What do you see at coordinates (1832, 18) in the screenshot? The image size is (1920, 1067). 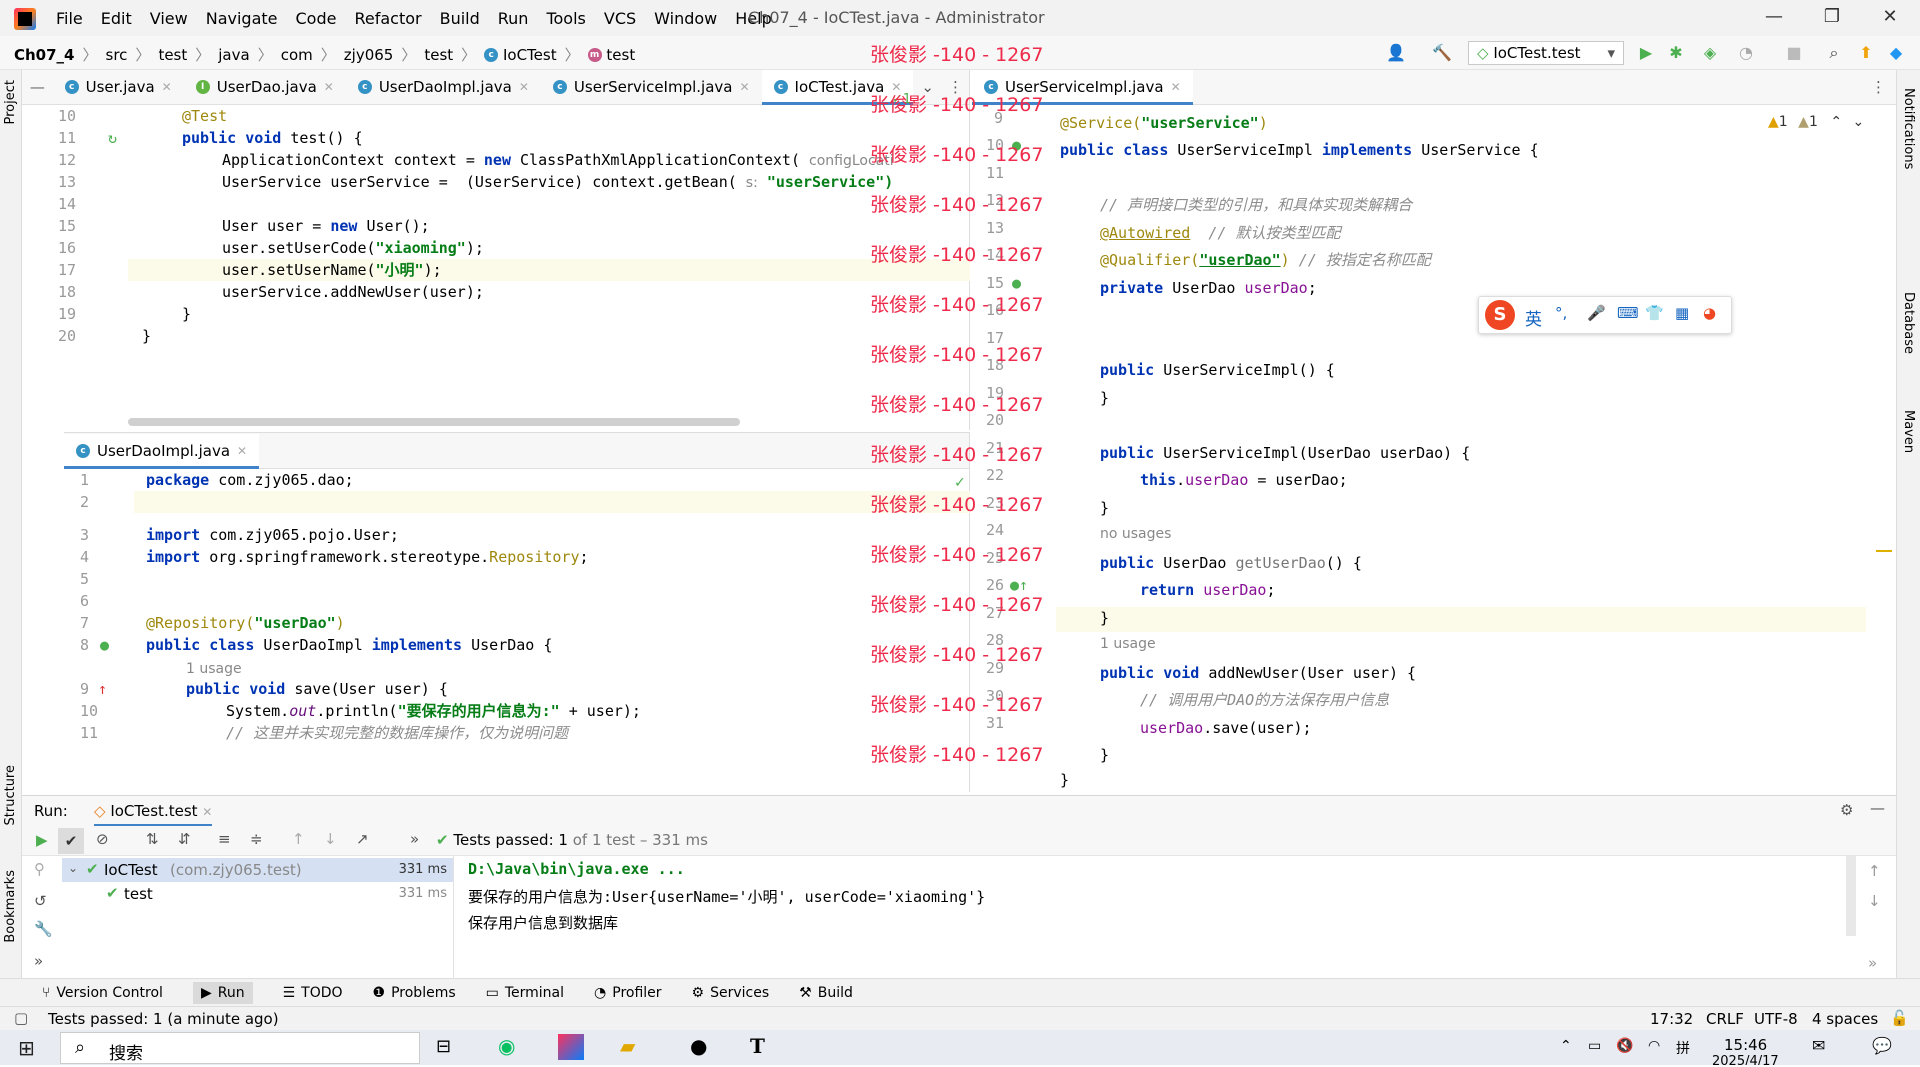 I see `maximize-icon: ❐` at bounding box center [1832, 18].